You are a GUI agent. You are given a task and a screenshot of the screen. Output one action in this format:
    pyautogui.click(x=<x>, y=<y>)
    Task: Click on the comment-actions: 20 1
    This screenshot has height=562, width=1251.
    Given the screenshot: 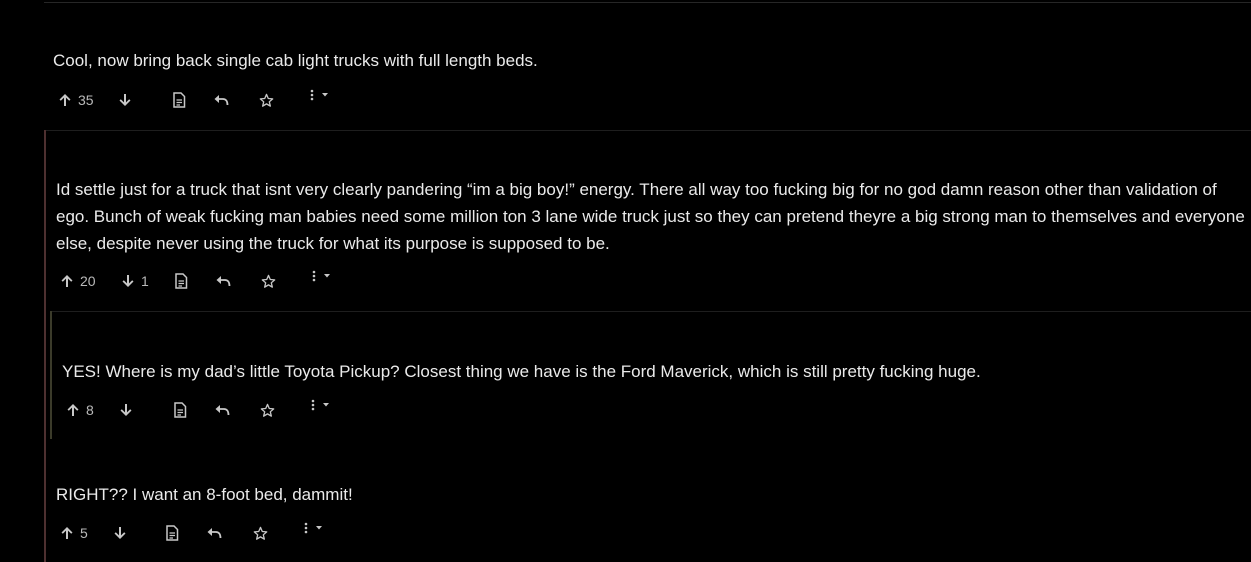 What is the action you would take?
    pyautogui.click(x=210, y=280)
    